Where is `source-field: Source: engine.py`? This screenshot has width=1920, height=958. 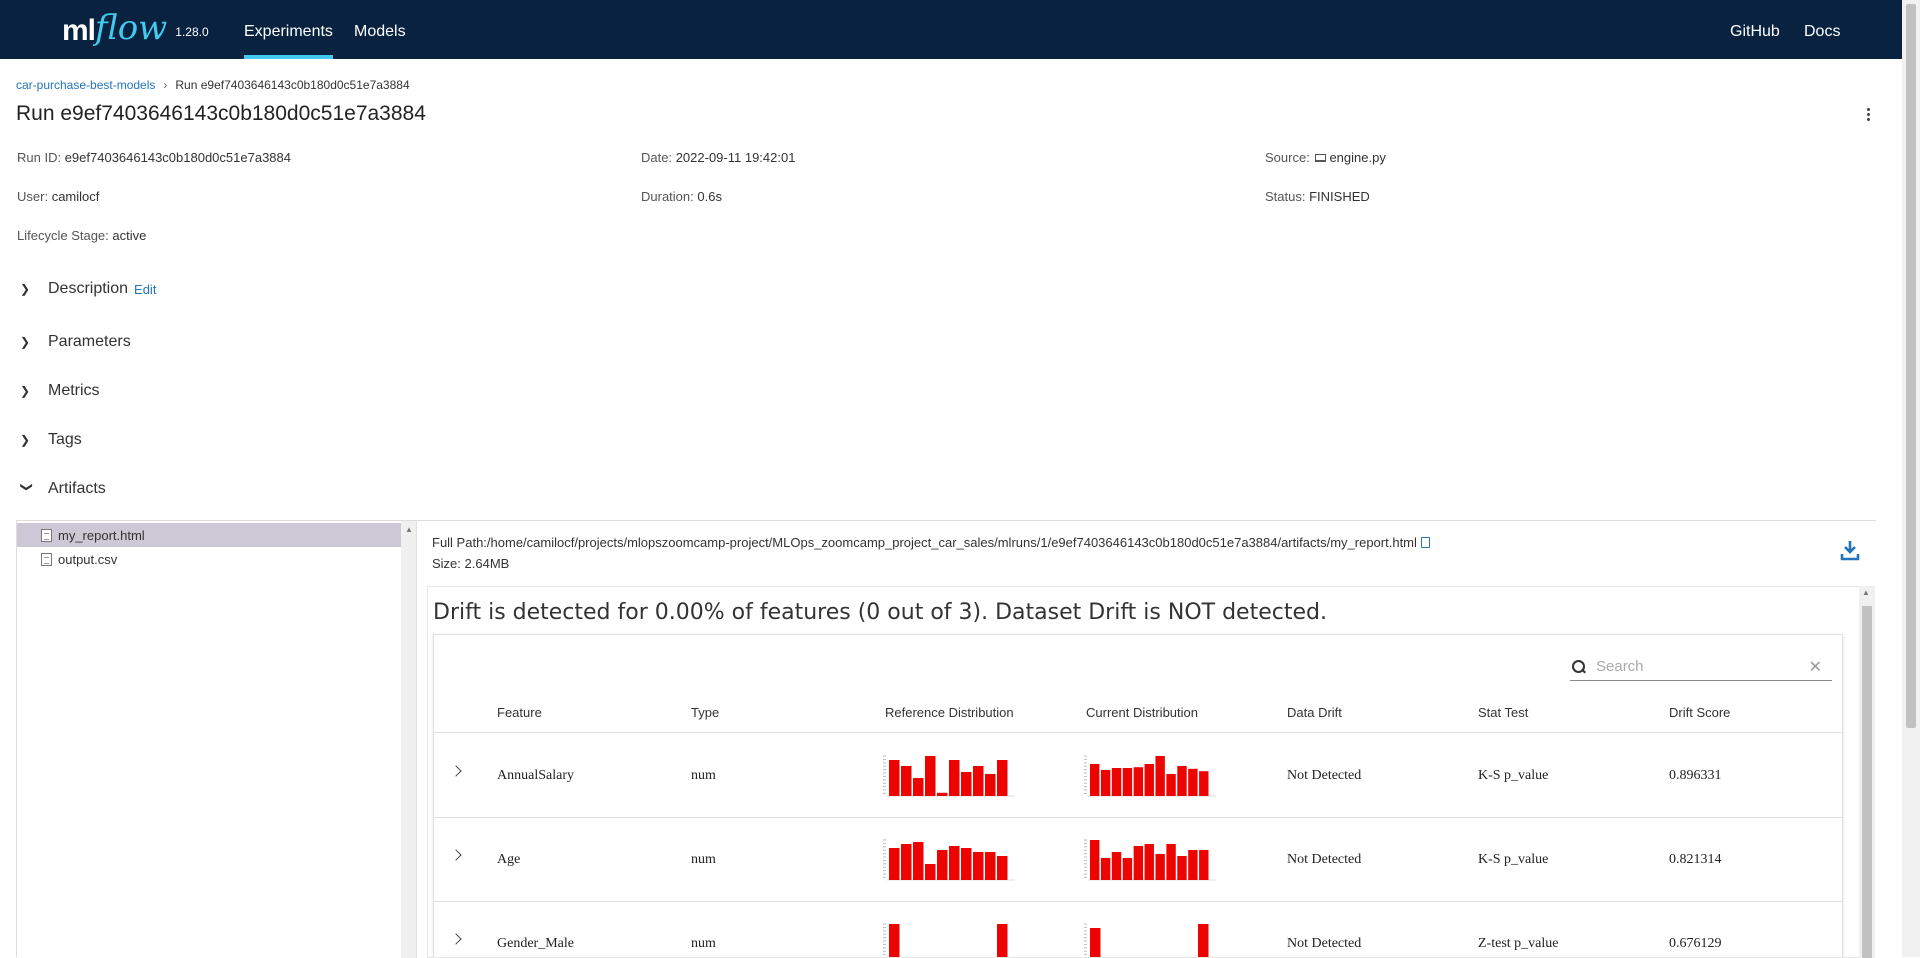
source-field: Source: engine.py is located at coordinates (1325, 157).